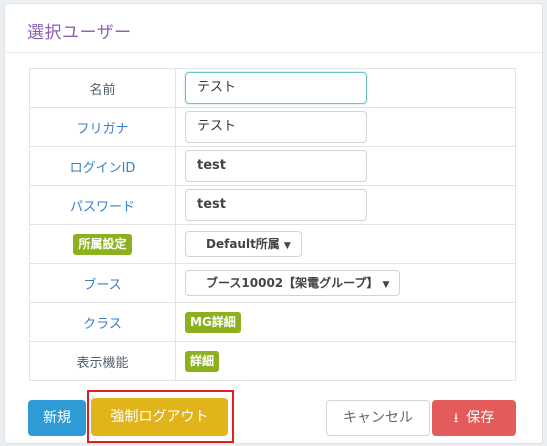  What do you see at coordinates (102, 88) in the screenshot?
I see `name-label: 名前` at bounding box center [102, 88].